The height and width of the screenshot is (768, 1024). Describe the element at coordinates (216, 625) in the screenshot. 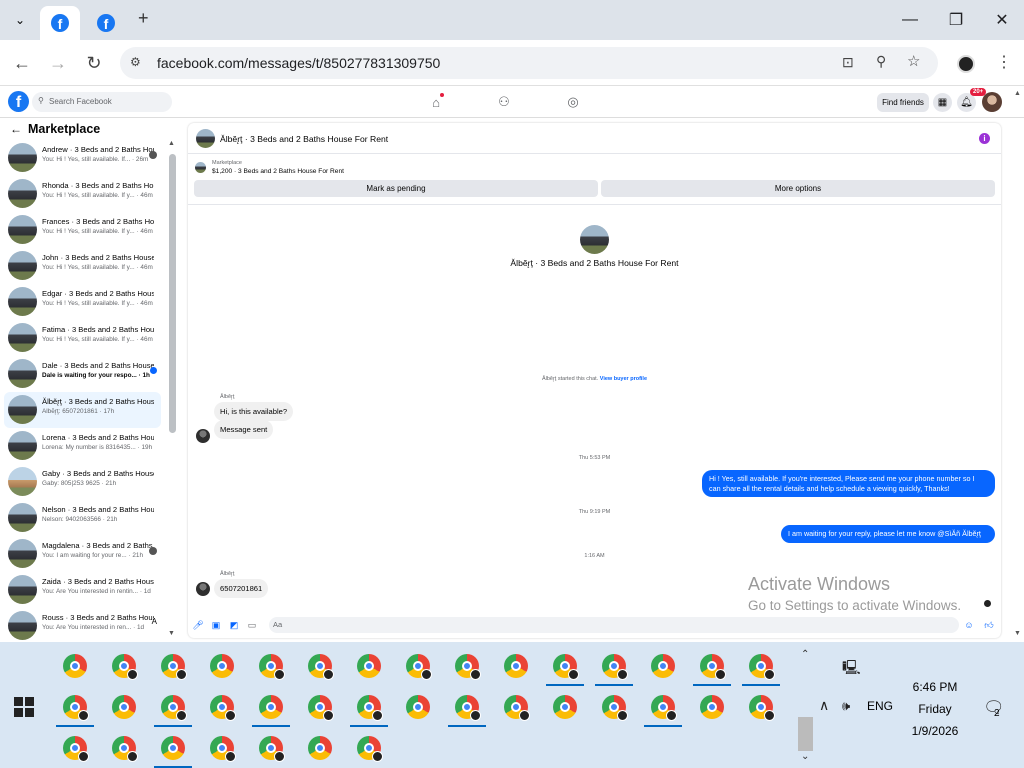

I see `photo-icon: ▣` at that location.